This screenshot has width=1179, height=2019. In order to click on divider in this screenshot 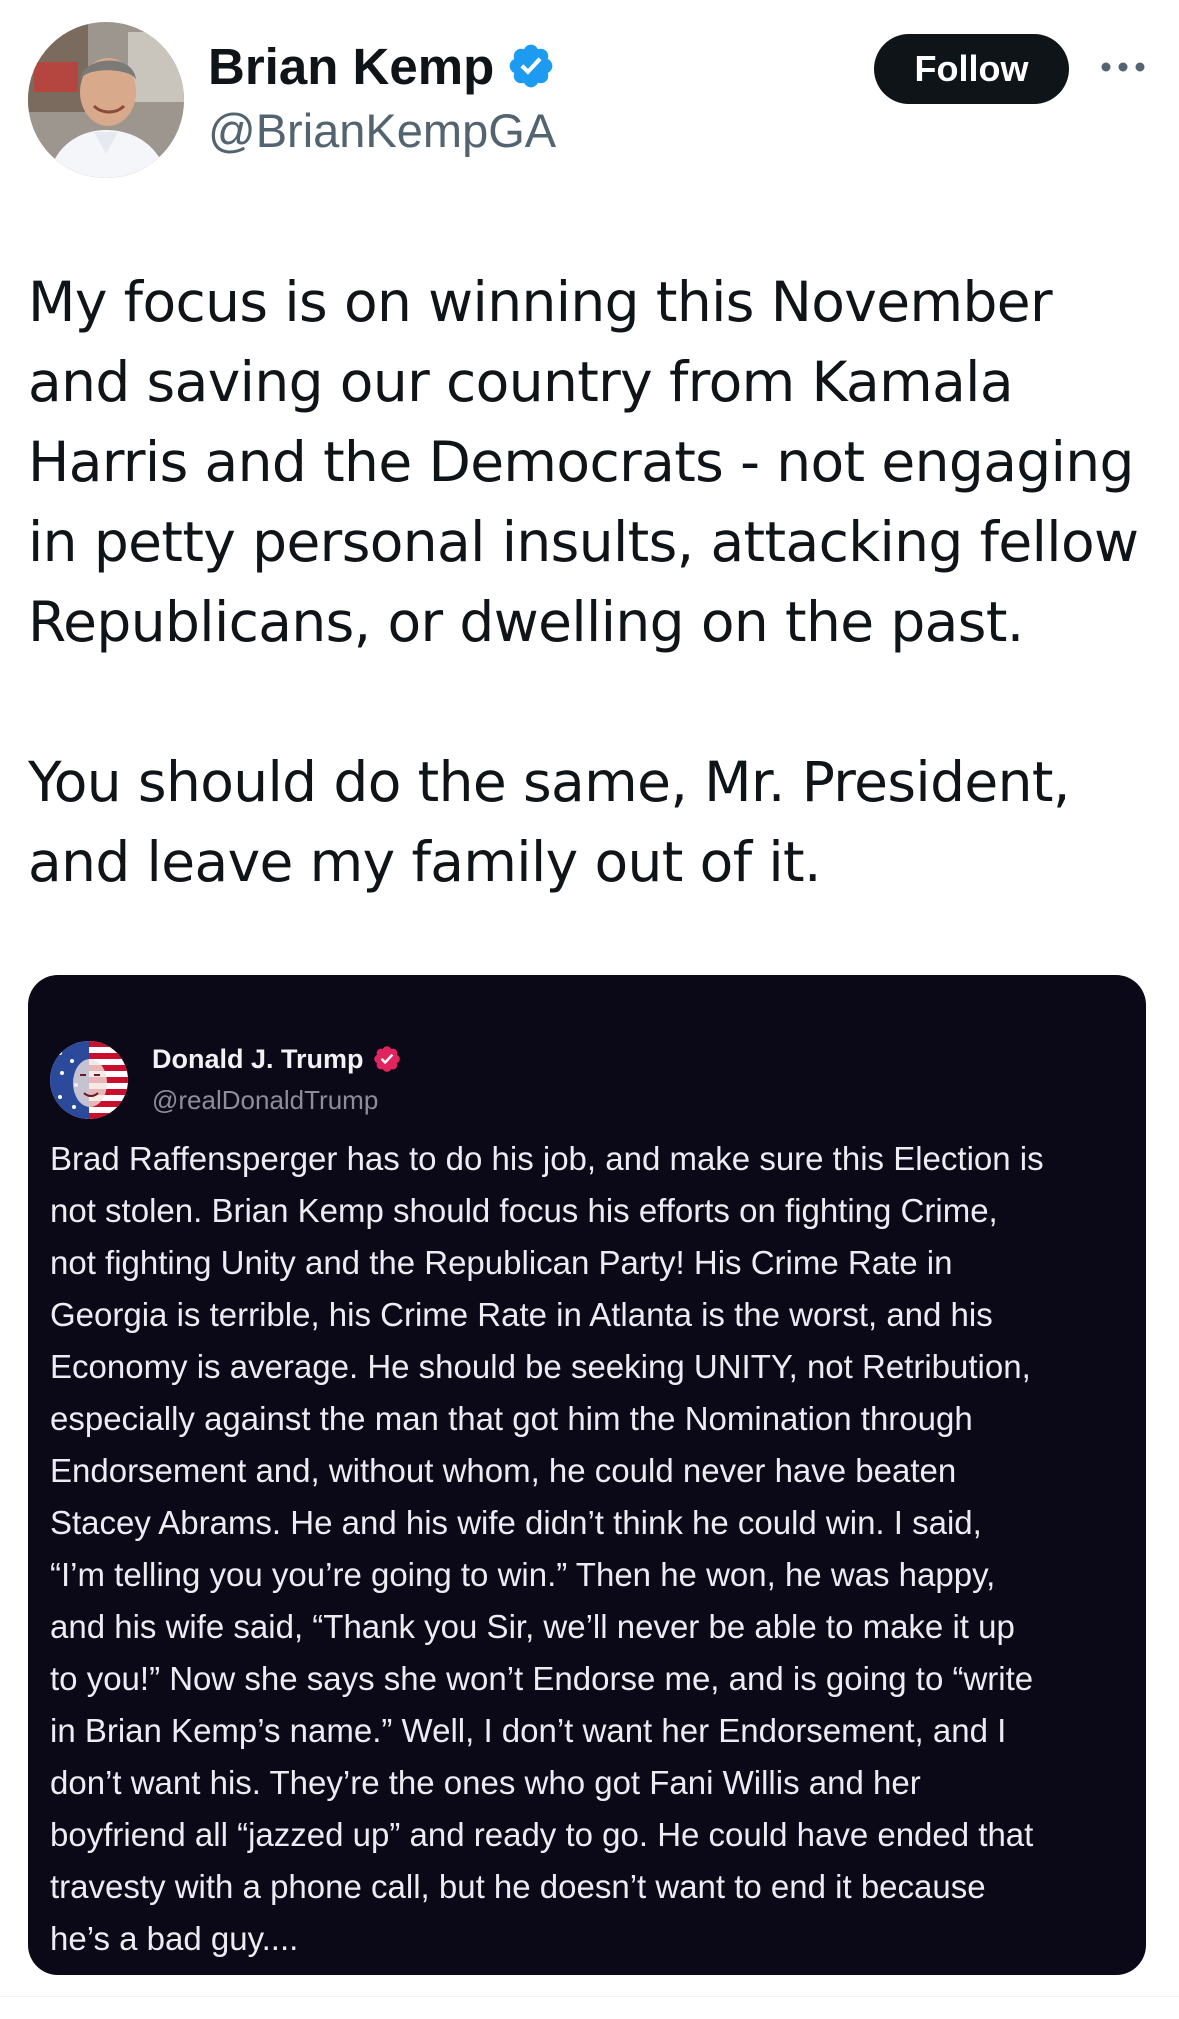, I will do `click(589, 1996)`.